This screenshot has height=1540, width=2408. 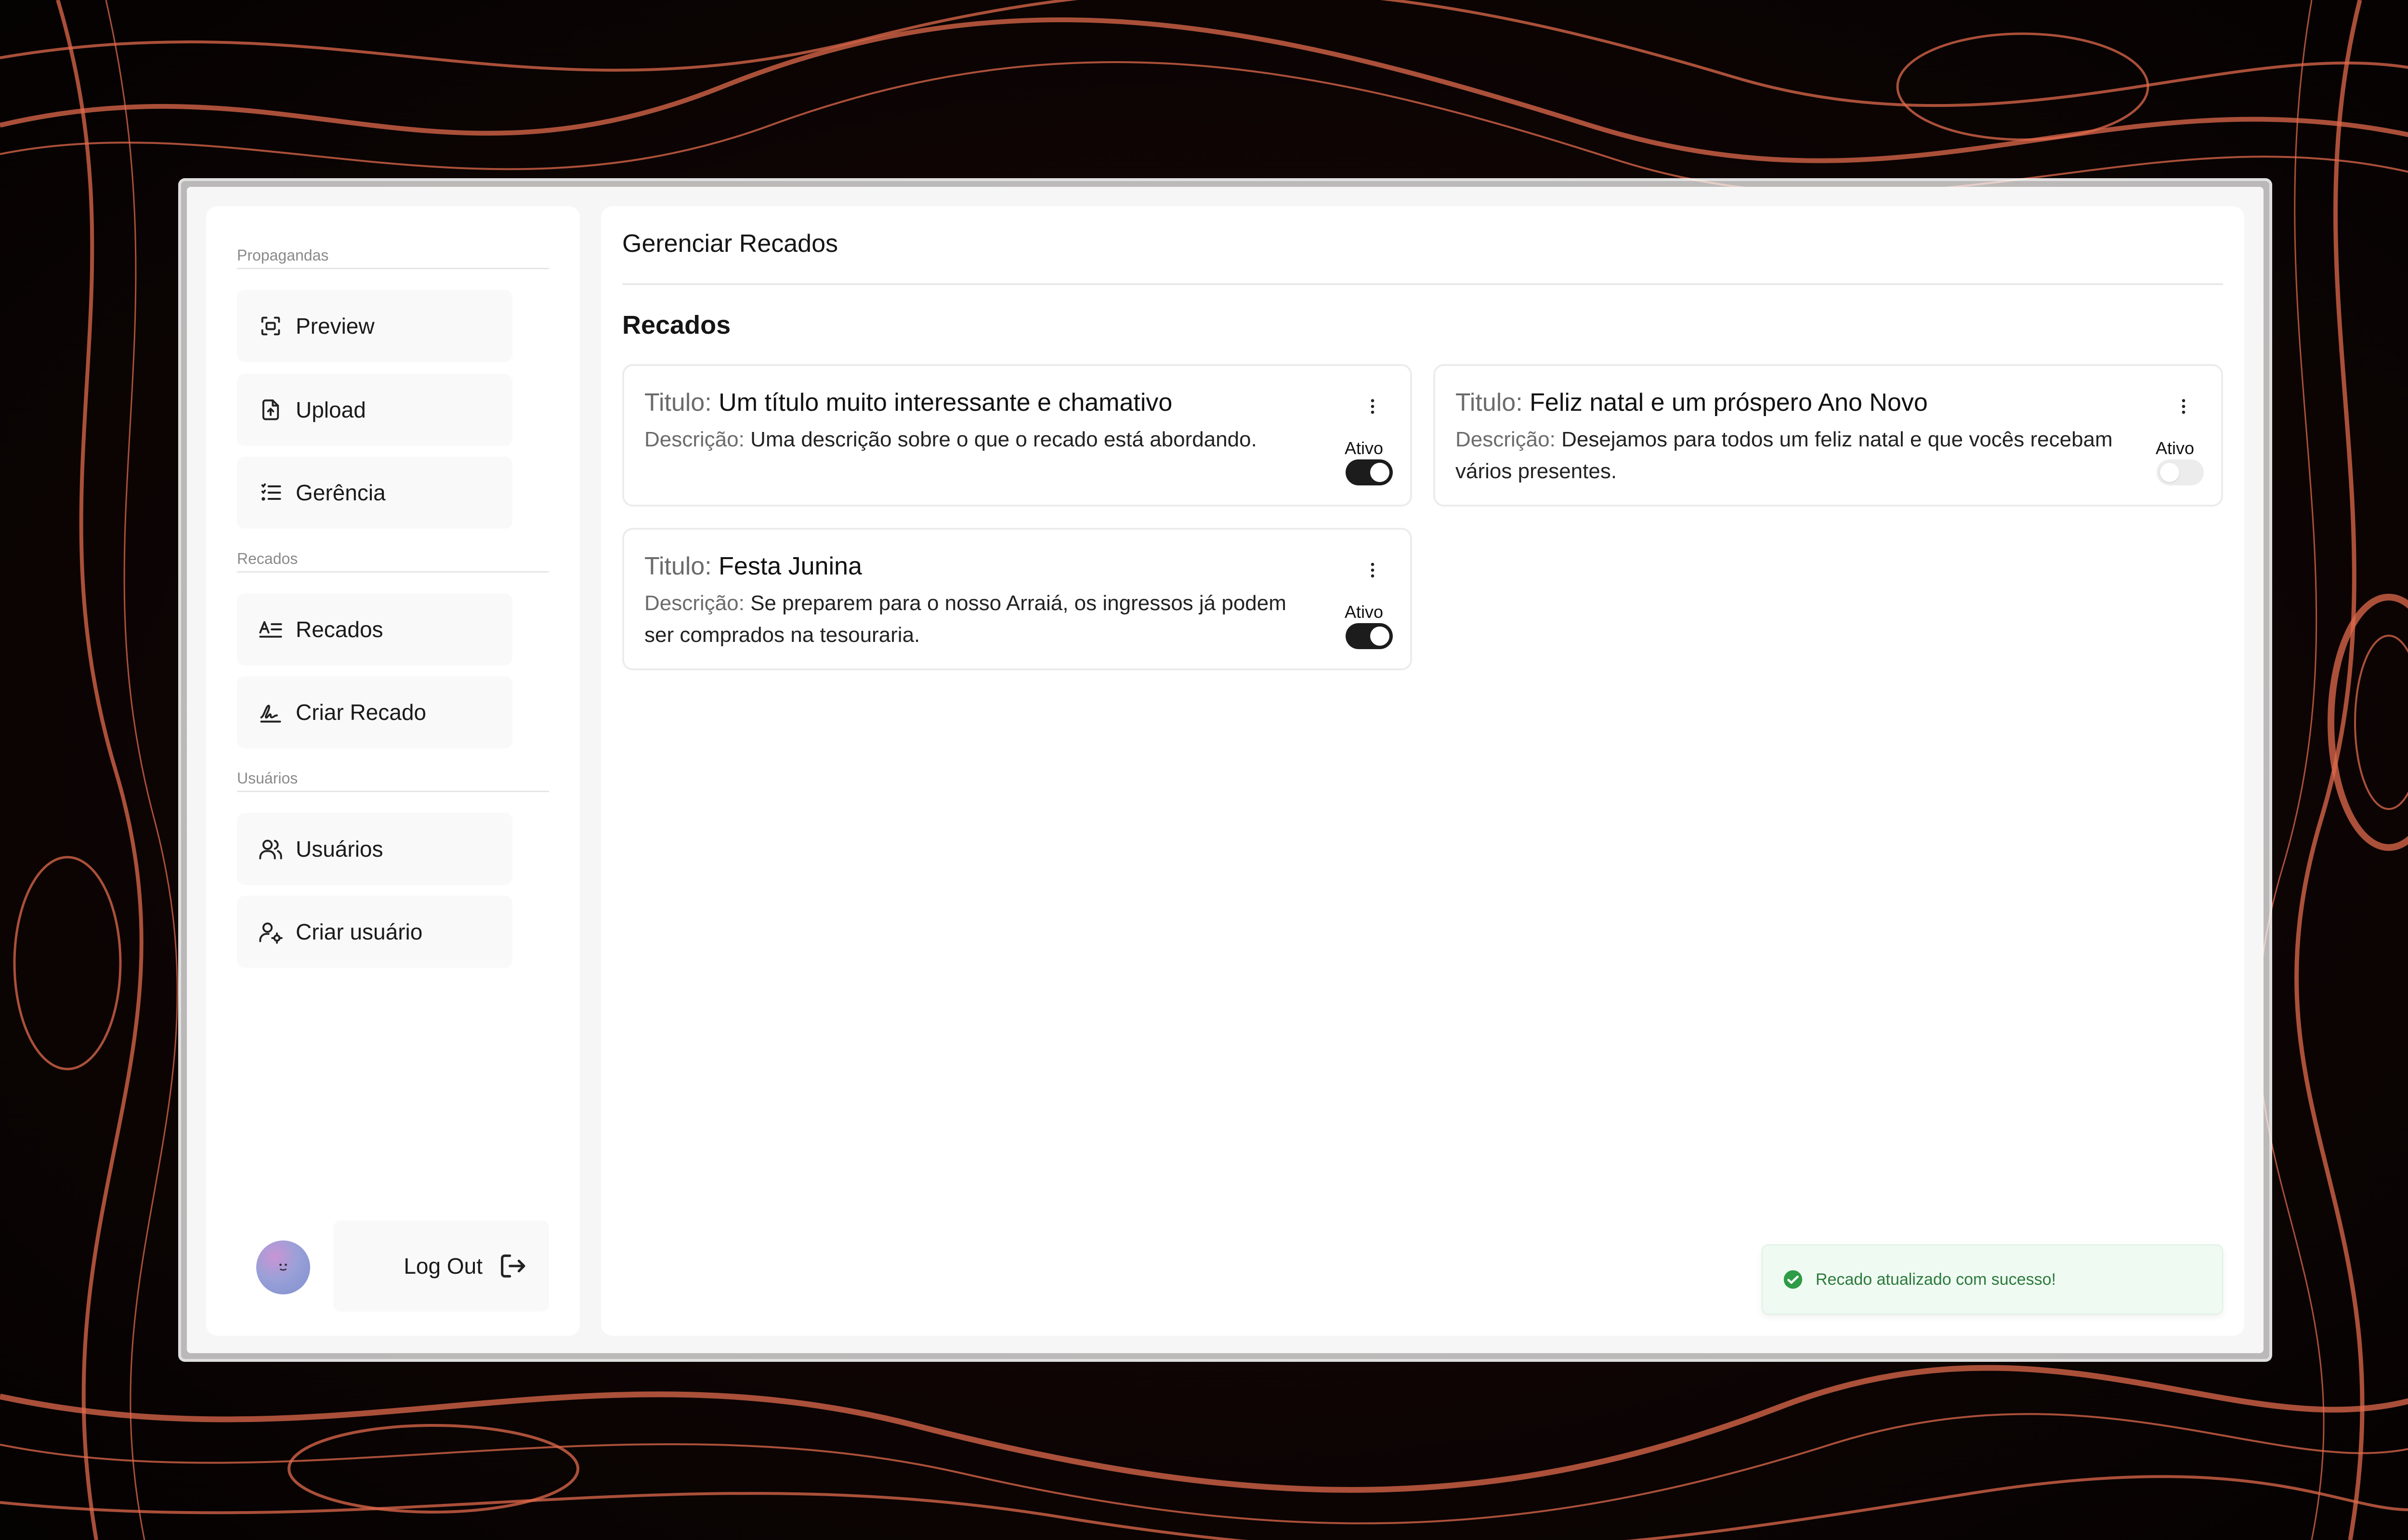 I want to click on logout-icon, so click(x=512, y=1266).